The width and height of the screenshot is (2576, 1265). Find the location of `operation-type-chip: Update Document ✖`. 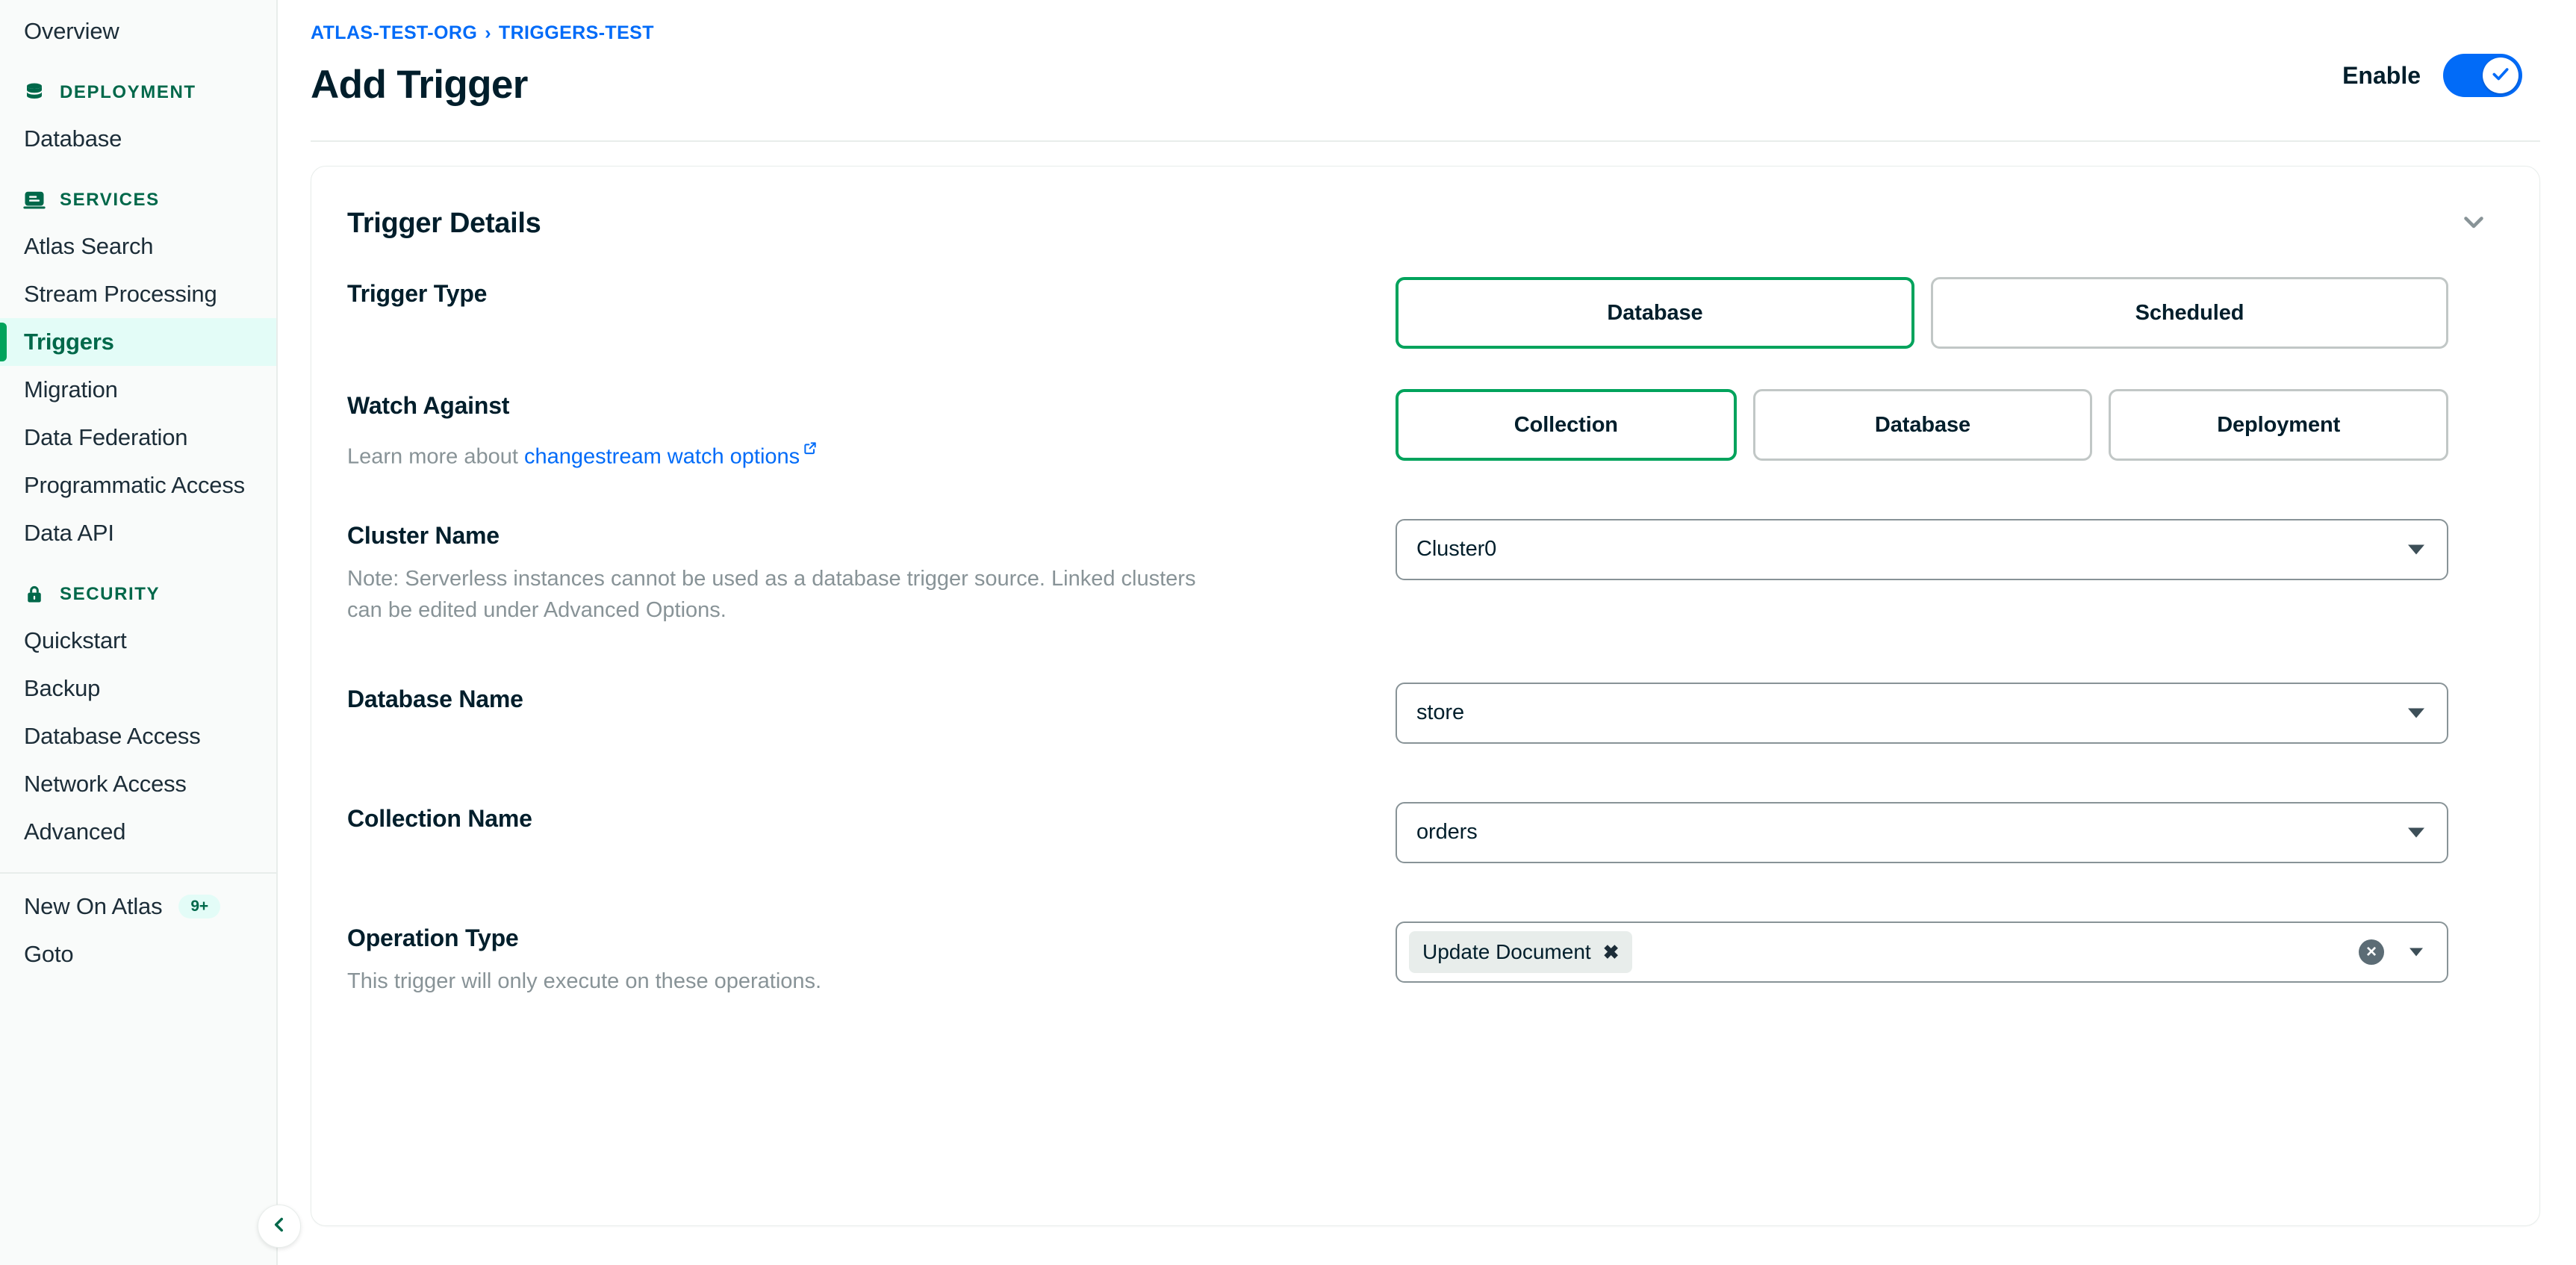

operation-type-chip: Update Document ✖ is located at coordinates (1521, 951).